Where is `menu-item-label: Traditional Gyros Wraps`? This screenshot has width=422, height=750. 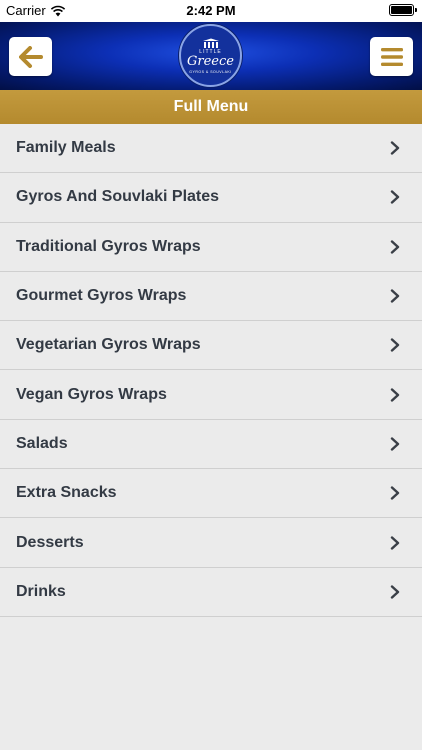
menu-item-label: Traditional Gyros Wraps is located at coordinates (108, 246).